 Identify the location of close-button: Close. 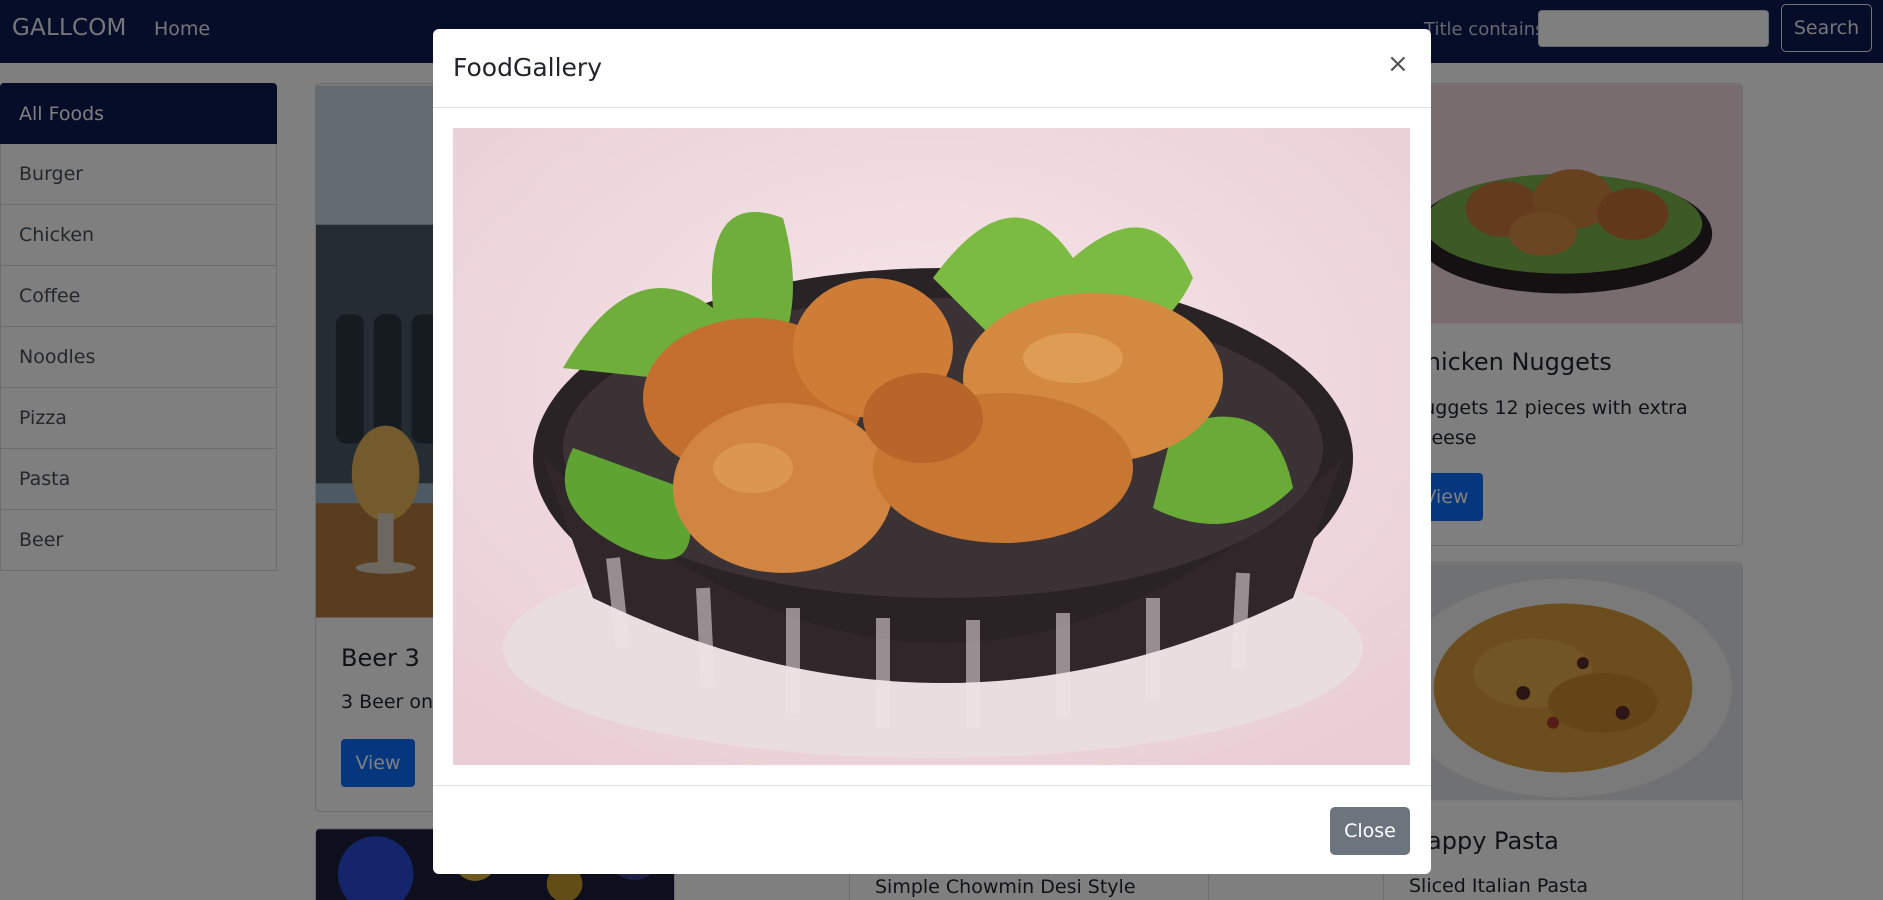
(1370, 831).